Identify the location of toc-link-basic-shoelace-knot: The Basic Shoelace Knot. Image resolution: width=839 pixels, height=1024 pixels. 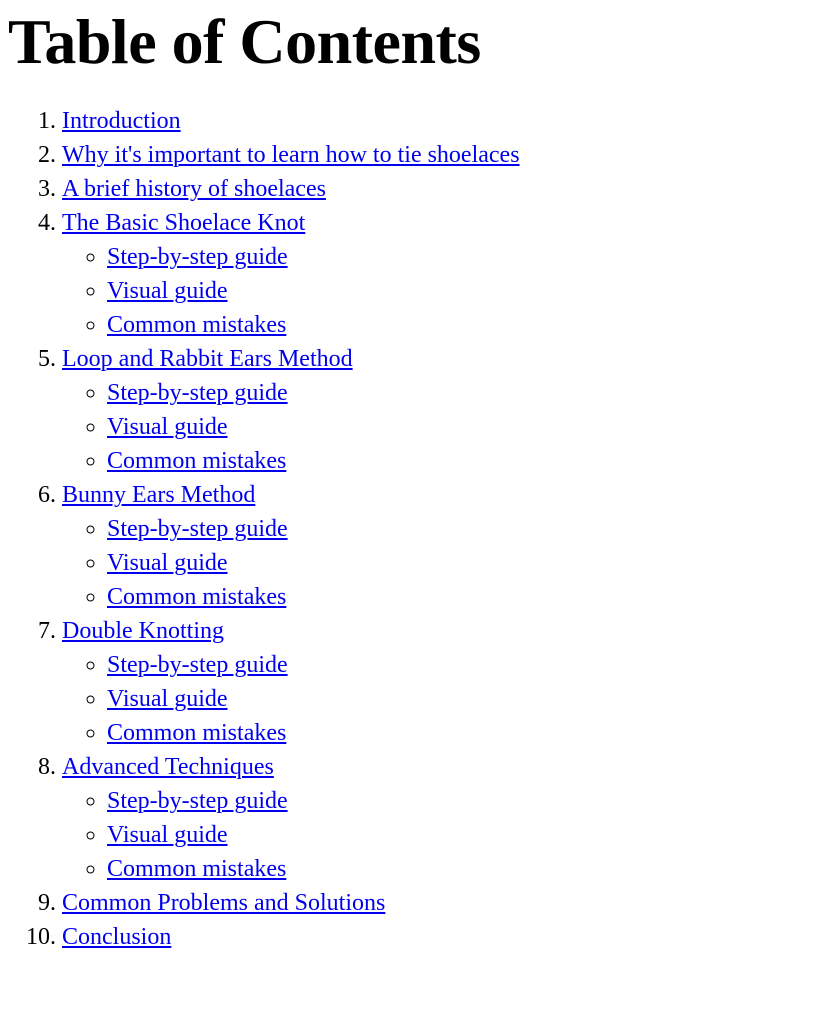
(183, 223).